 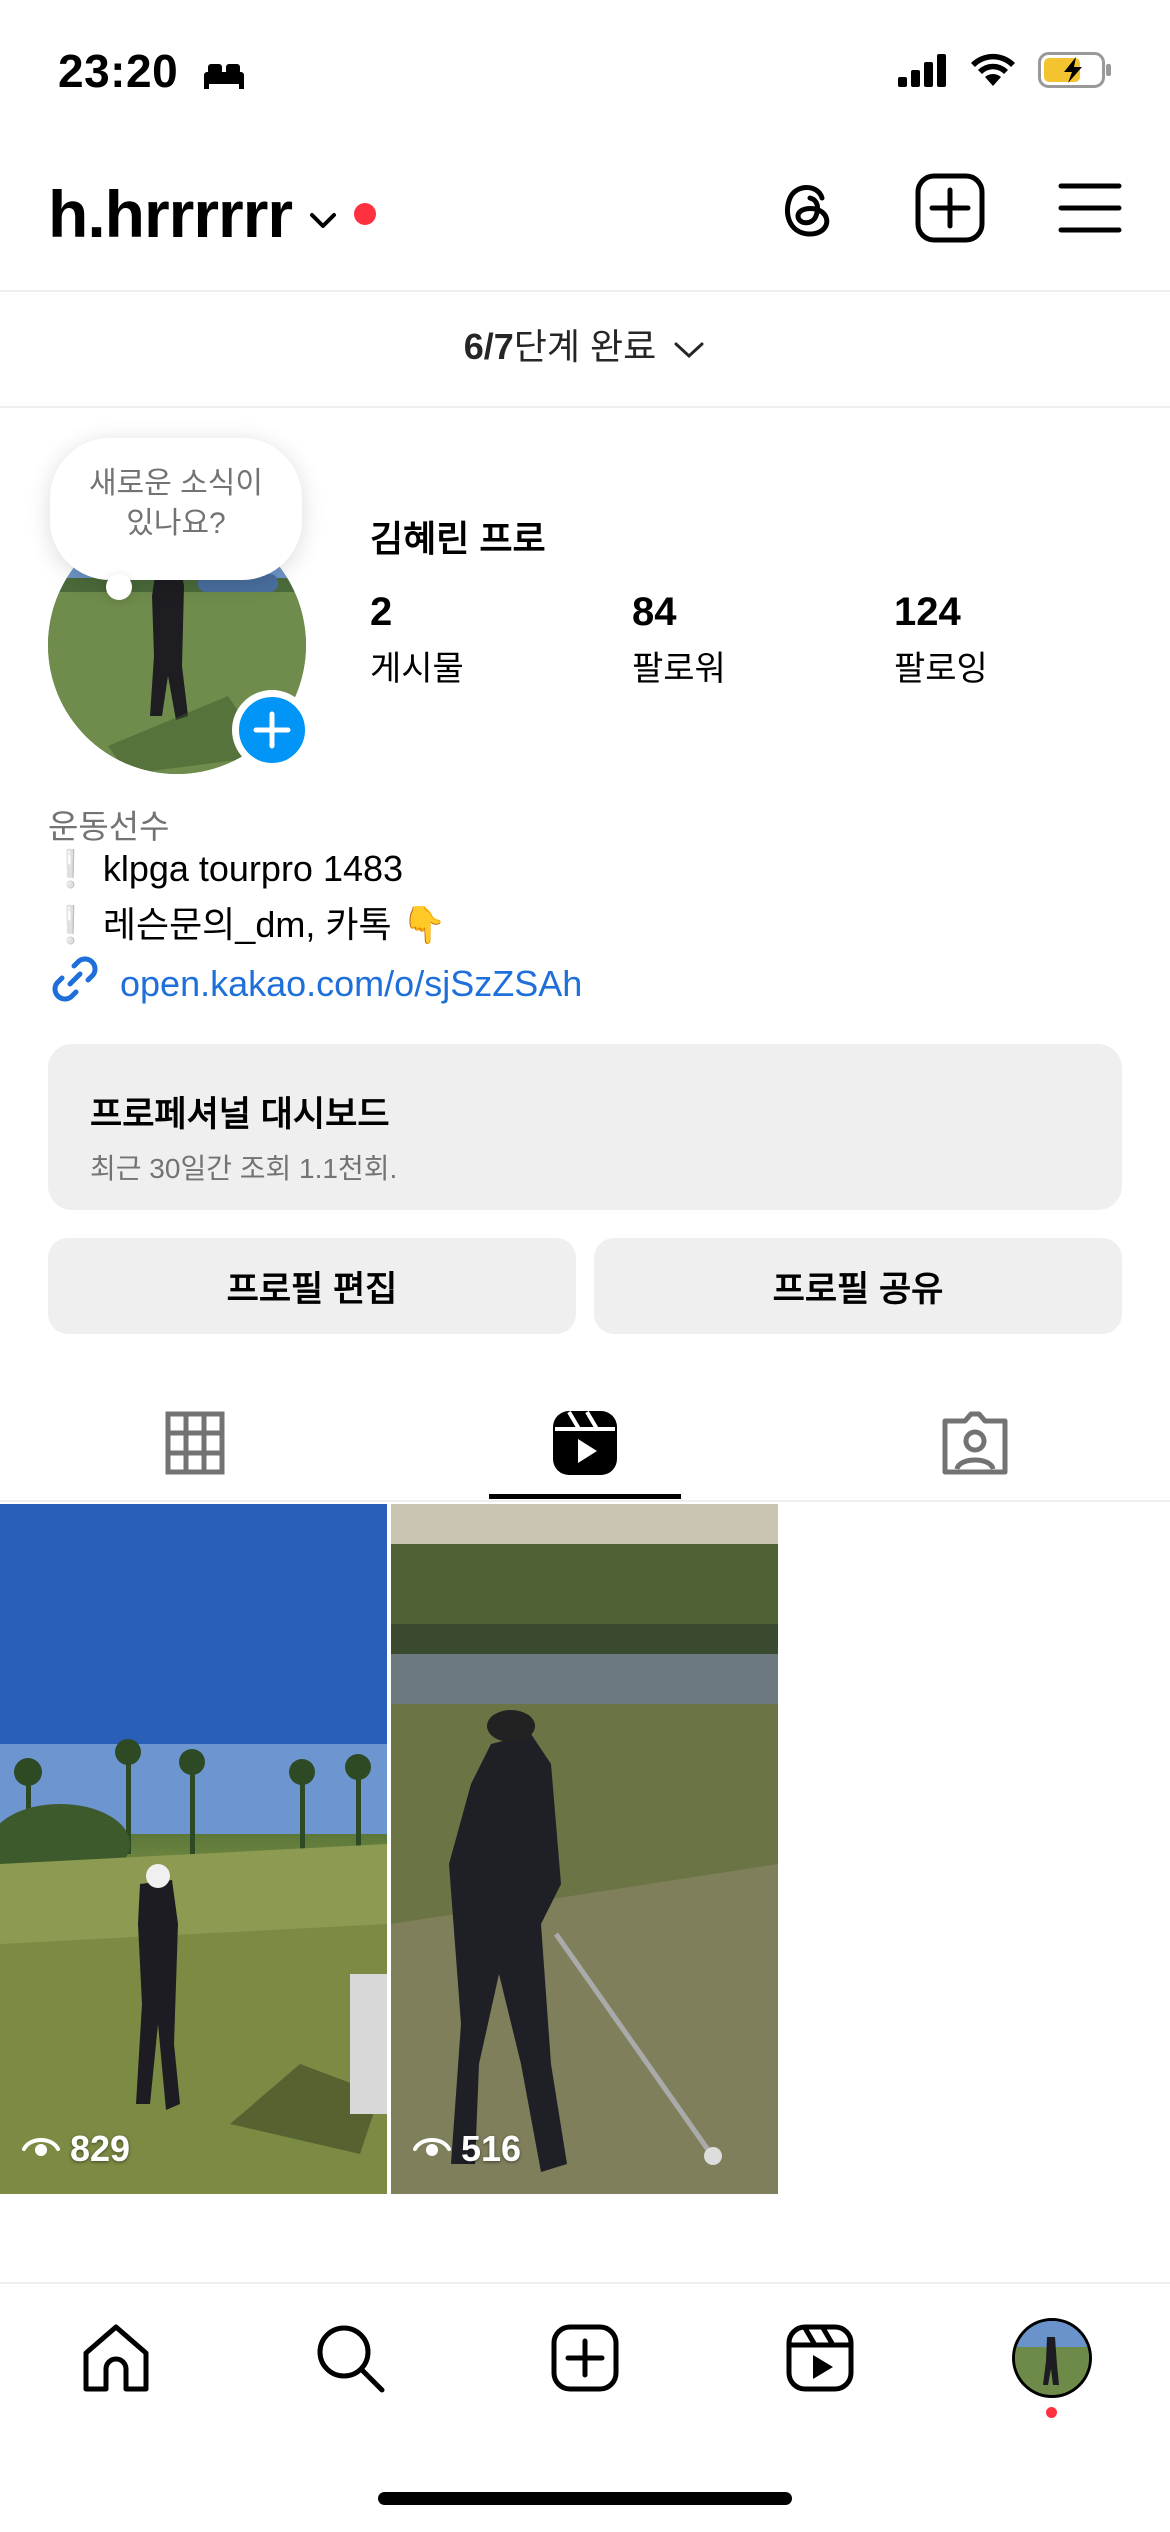 What do you see at coordinates (820, 2358) in the screenshot?
I see `reels-nav-icon` at bounding box center [820, 2358].